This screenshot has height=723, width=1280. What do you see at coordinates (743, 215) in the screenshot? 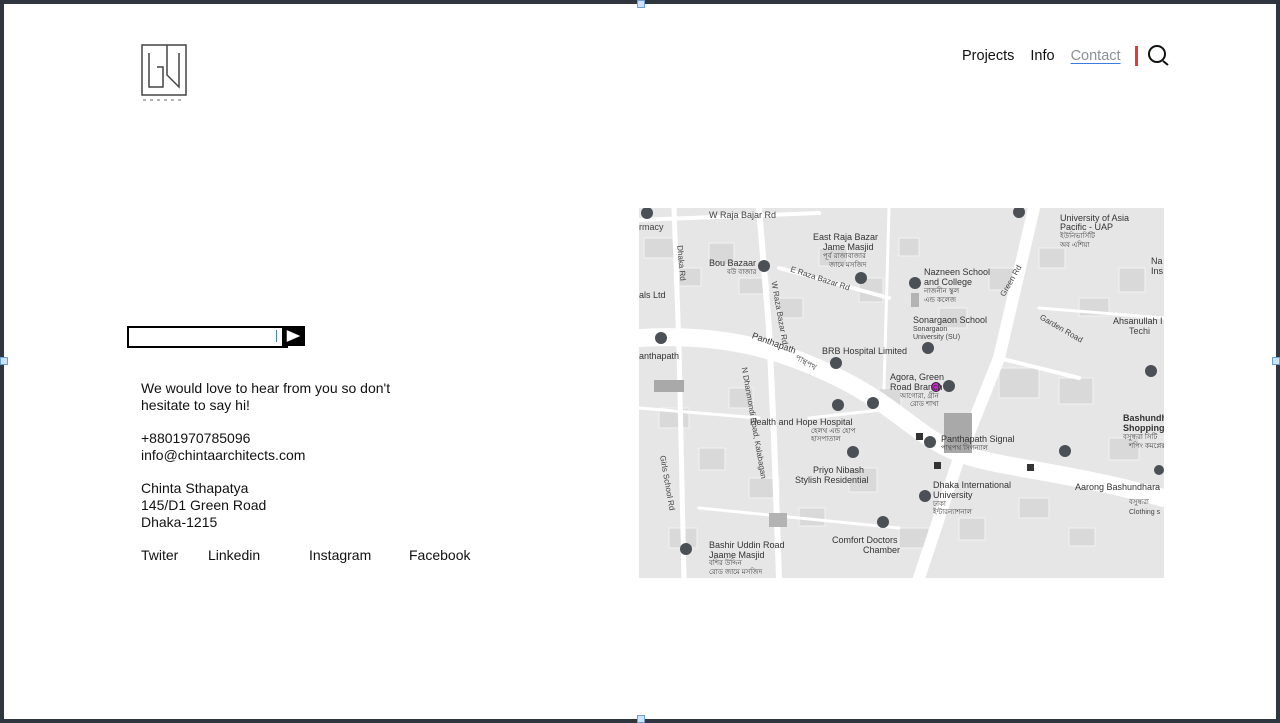
I see `map-label: W Raja Bajar Rd` at bounding box center [743, 215].